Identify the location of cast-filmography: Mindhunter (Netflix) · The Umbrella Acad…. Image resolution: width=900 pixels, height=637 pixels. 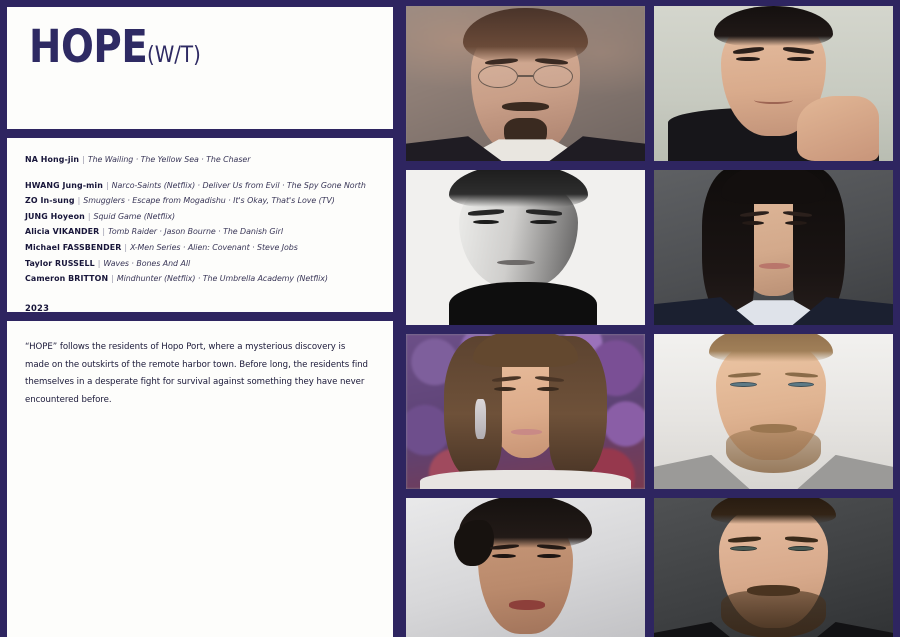
(222, 279).